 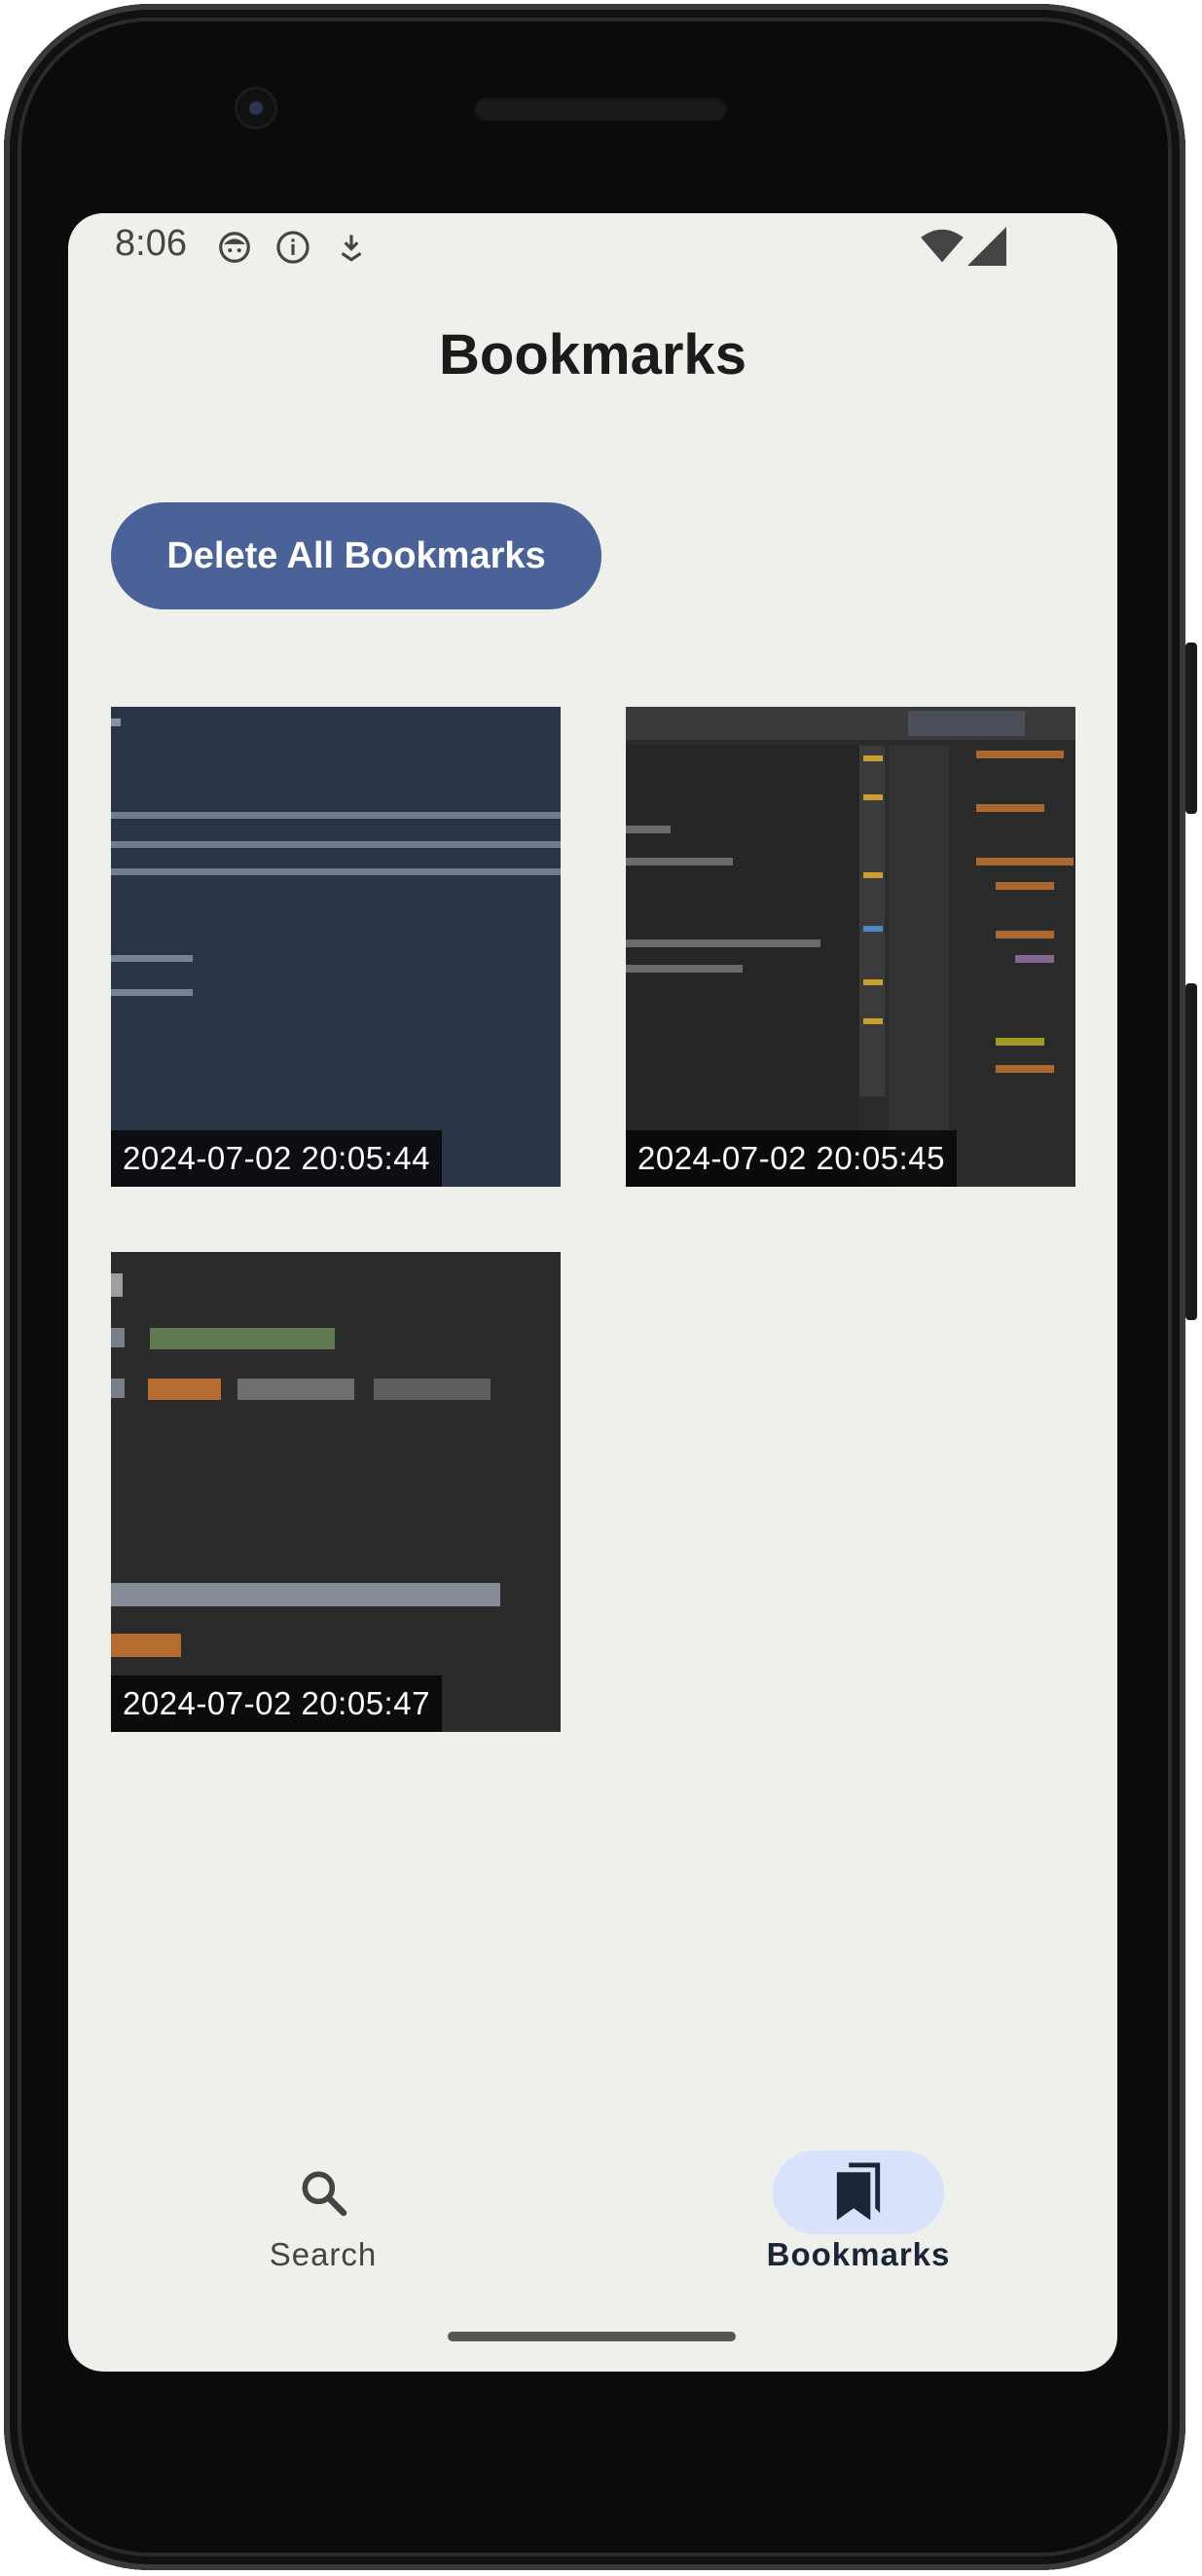 I want to click on bookmark-card: 2024-07-02 20:05:45, so click(x=850, y=947).